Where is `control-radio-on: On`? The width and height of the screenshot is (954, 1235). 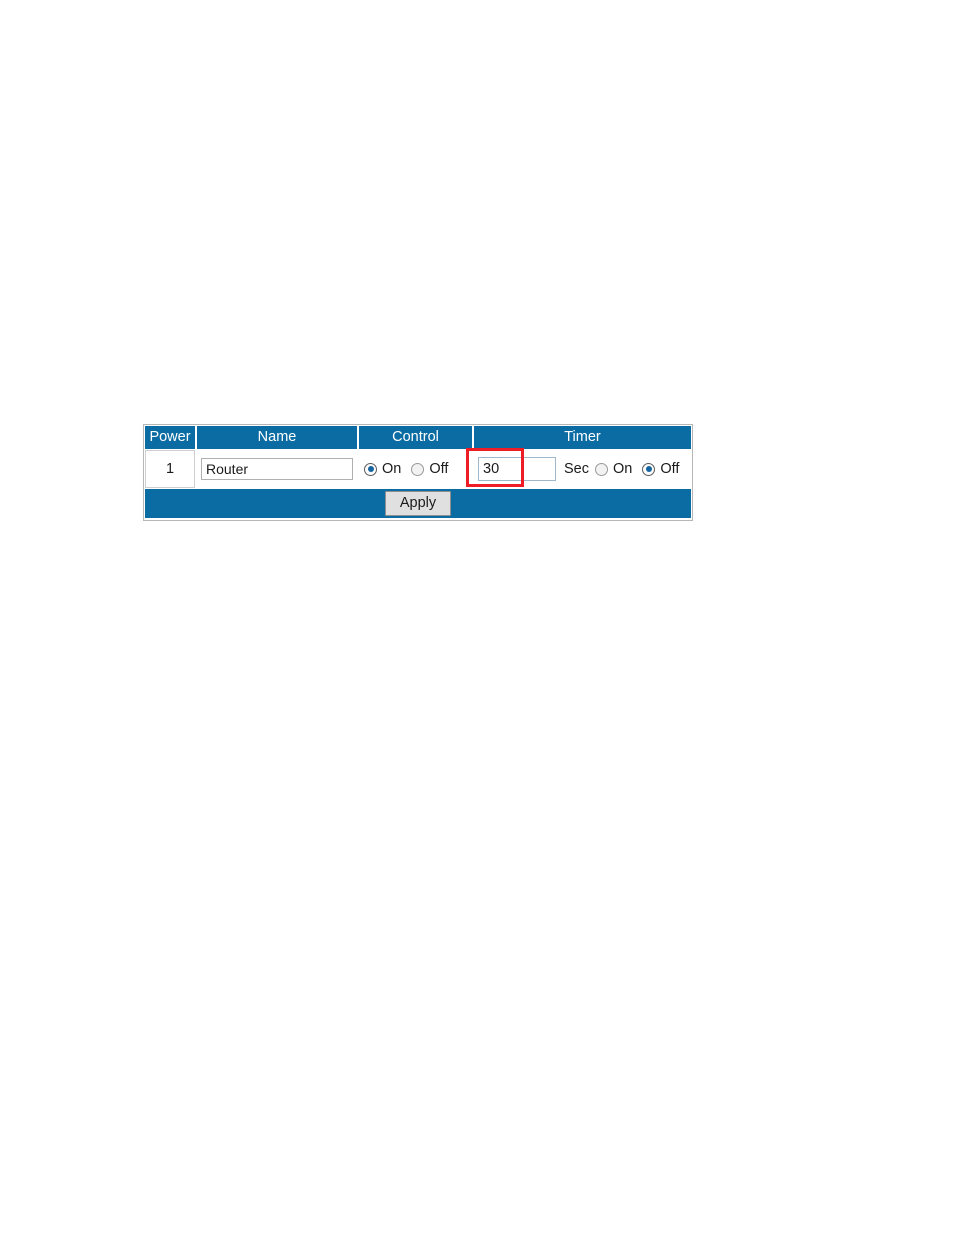 control-radio-on: On is located at coordinates (382, 469).